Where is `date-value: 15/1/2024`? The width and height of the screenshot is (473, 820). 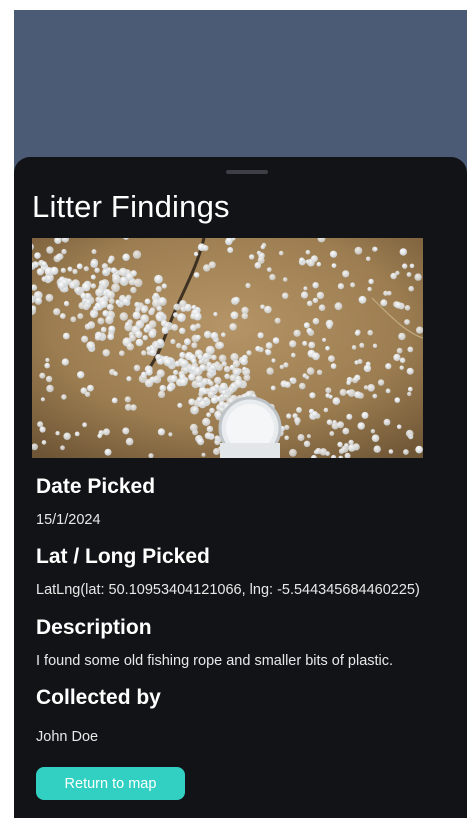 date-value: 15/1/2024 is located at coordinates (68, 520).